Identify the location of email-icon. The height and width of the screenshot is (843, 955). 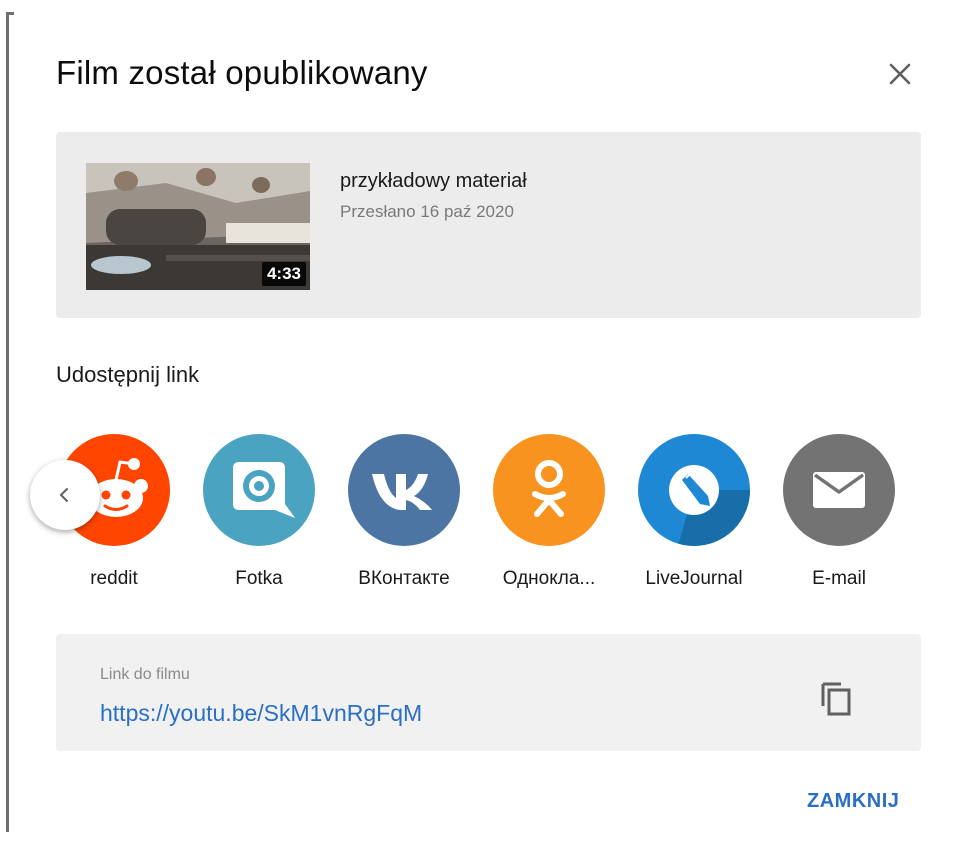
(839, 490).